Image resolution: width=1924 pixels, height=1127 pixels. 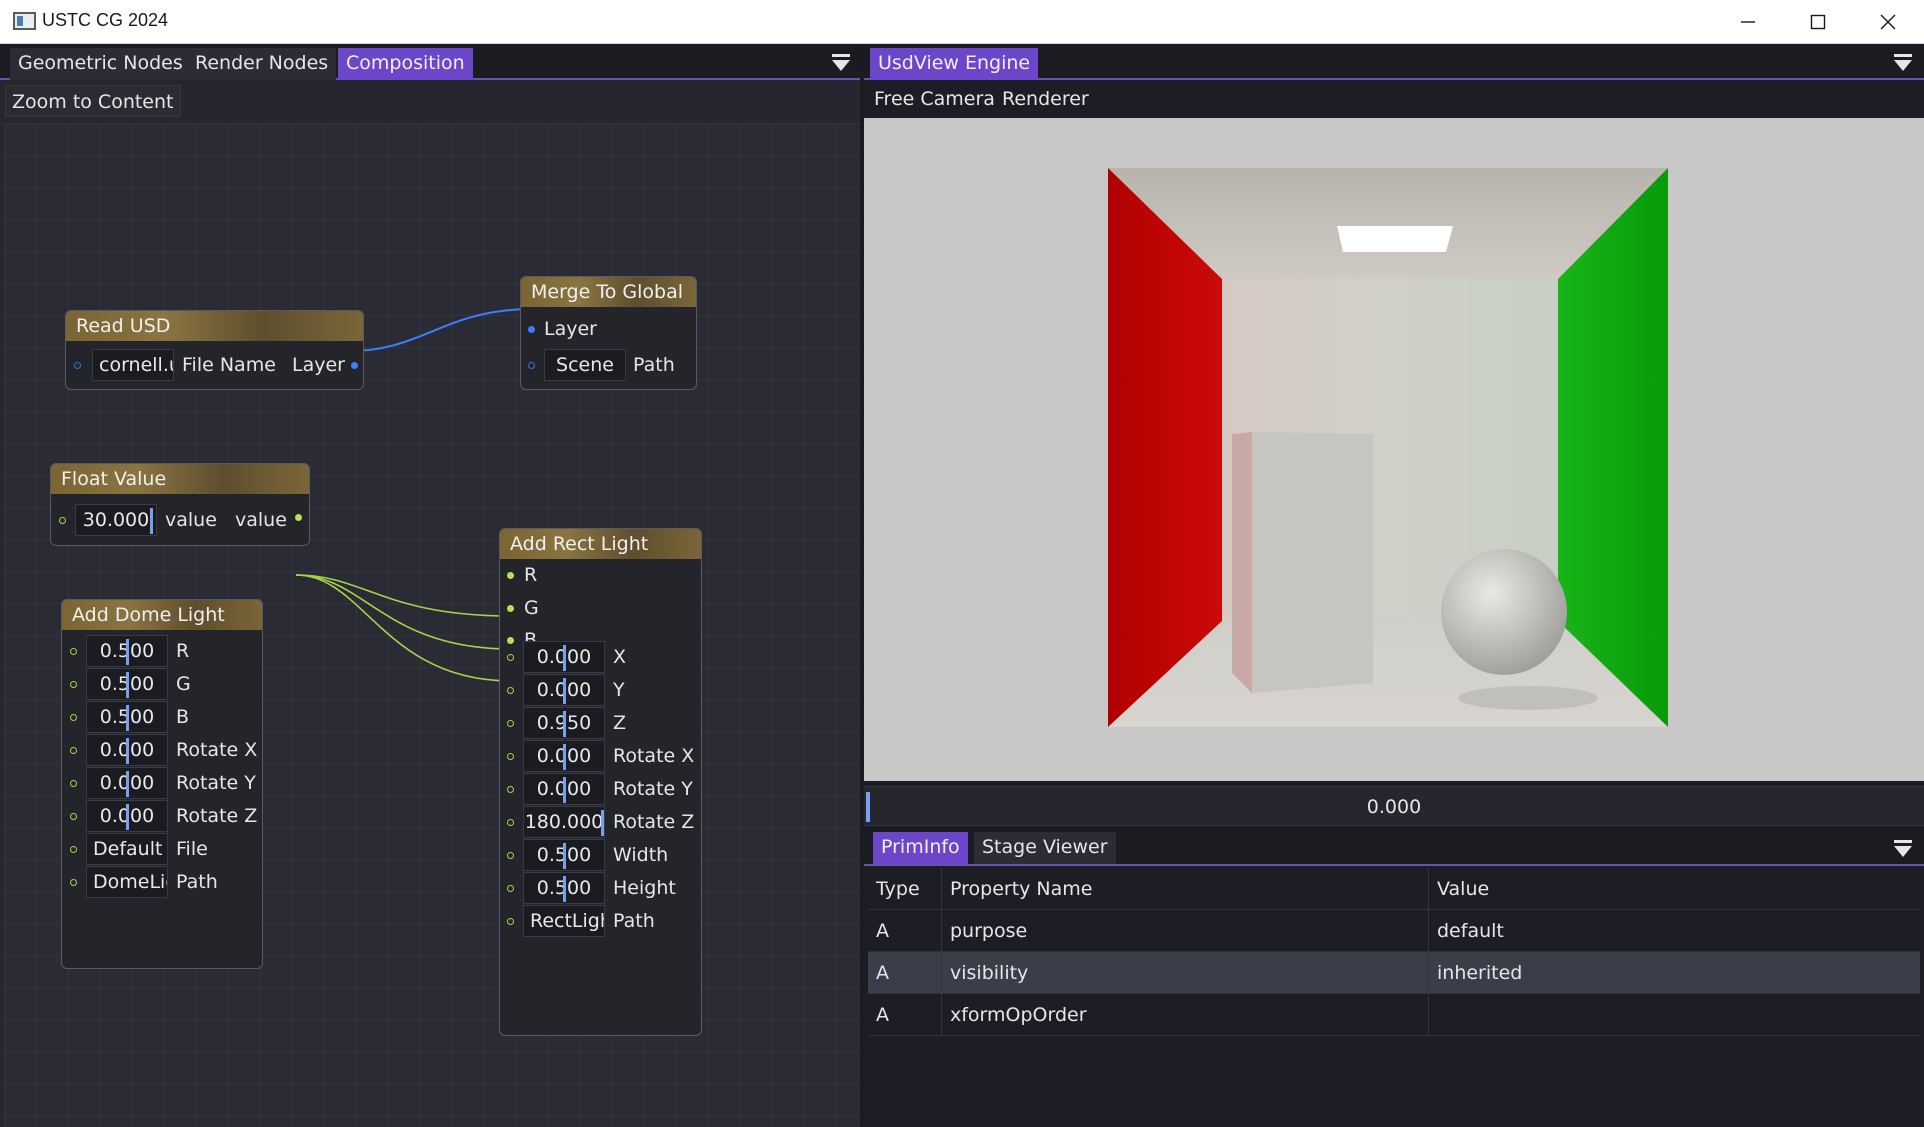 I want to click on column-header-property: Property Name, so click(x=1185, y=889).